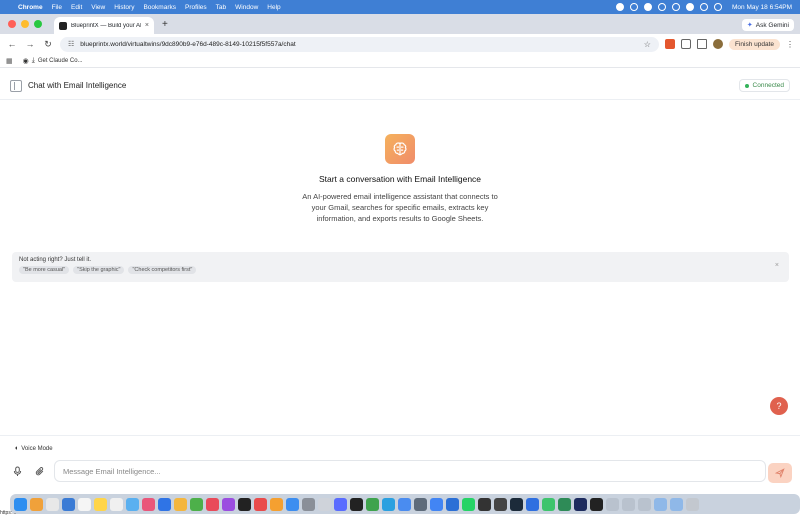 This screenshot has height=517, width=800. What do you see at coordinates (132, 504) in the screenshot?
I see `maps-icon` at bounding box center [132, 504].